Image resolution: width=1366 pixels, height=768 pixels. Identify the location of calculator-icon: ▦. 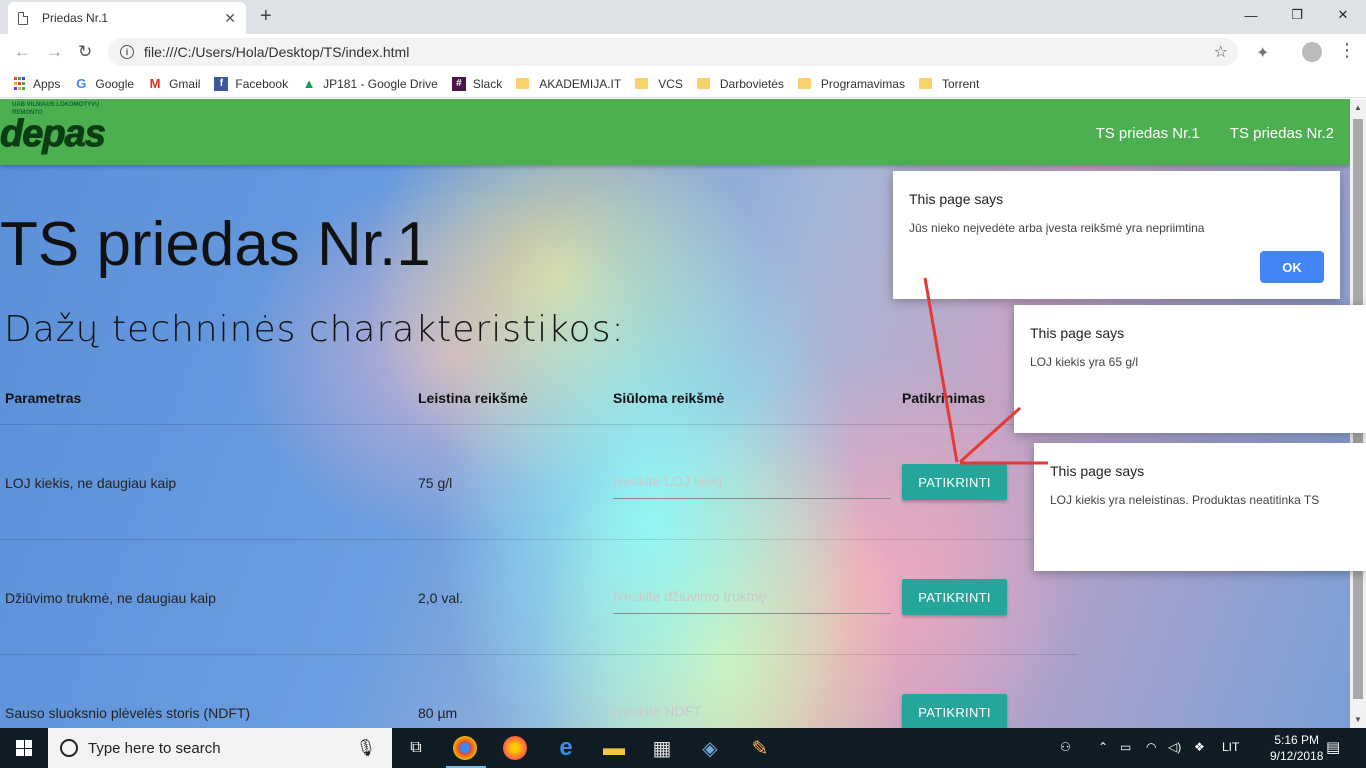
(662, 748).